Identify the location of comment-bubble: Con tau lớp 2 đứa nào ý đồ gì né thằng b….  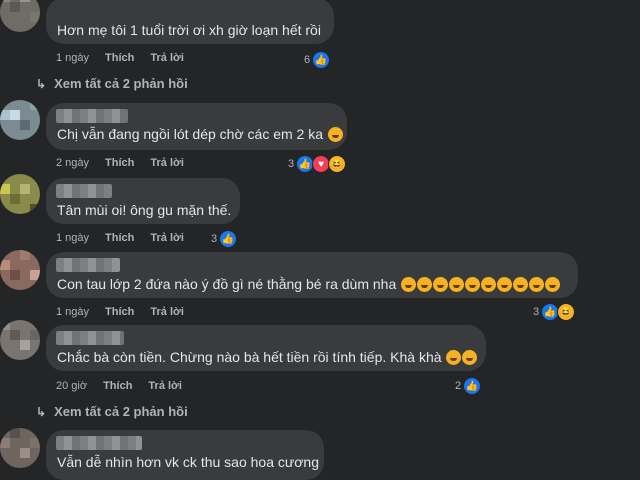
(312, 275).